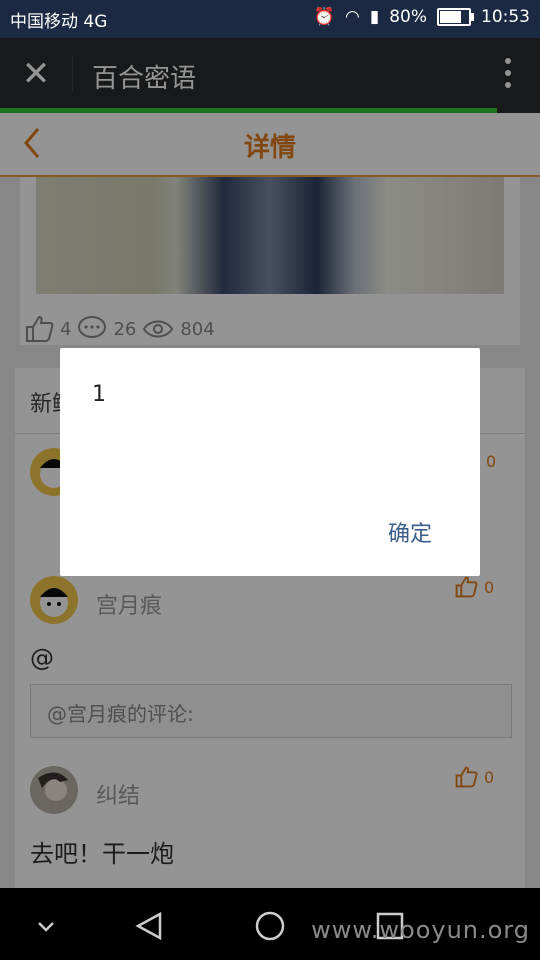  What do you see at coordinates (410, 532) in the screenshot?
I see `ok-button: 确定` at bounding box center [410, 532].